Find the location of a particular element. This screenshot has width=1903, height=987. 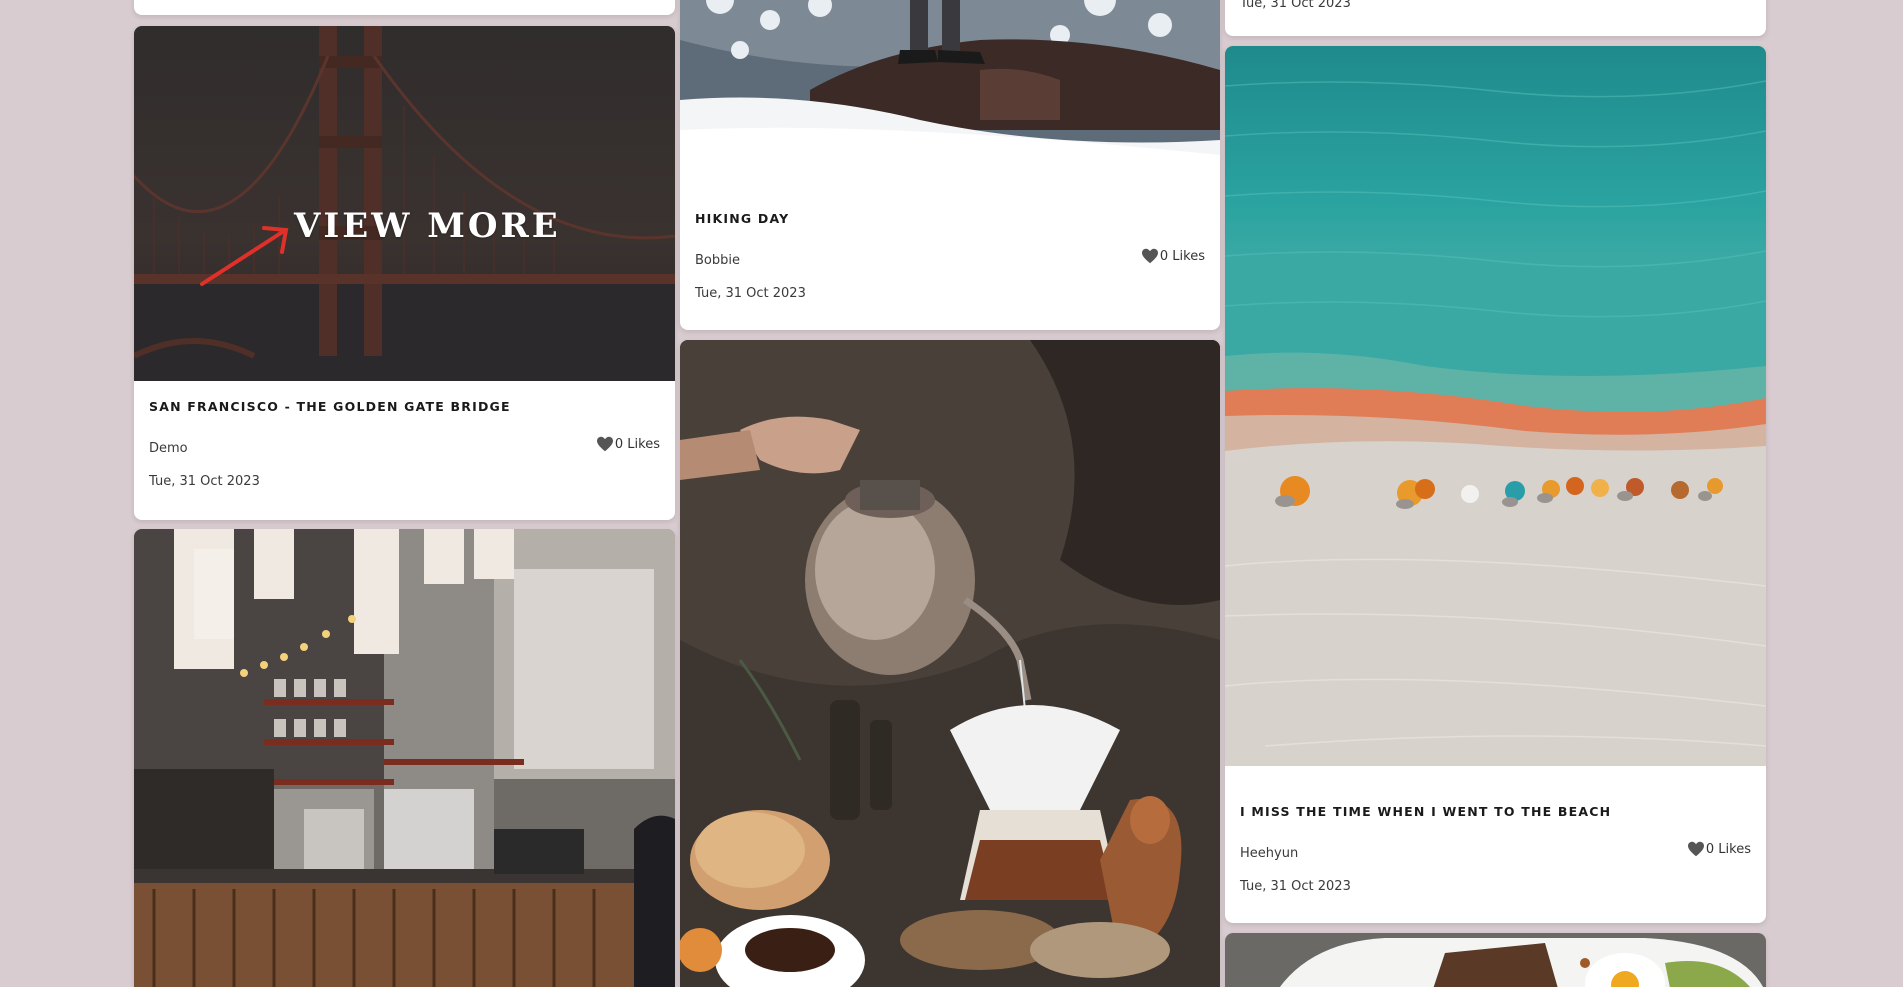

post-author: Demo is located at coordinates (168, 448).